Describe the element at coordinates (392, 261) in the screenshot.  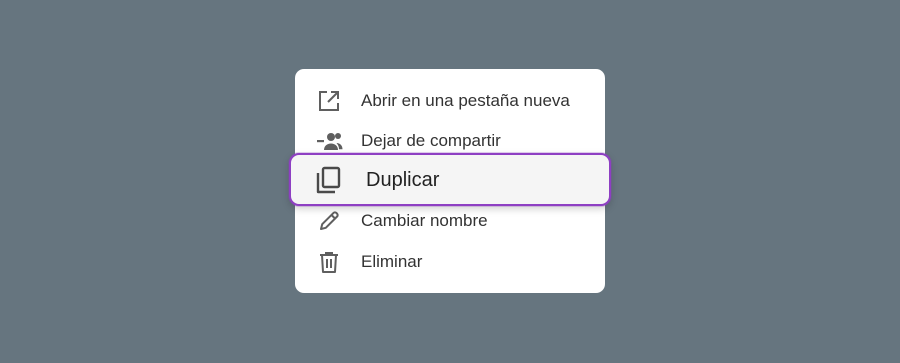
I see `menu-item-label: Eliminar` at that location.